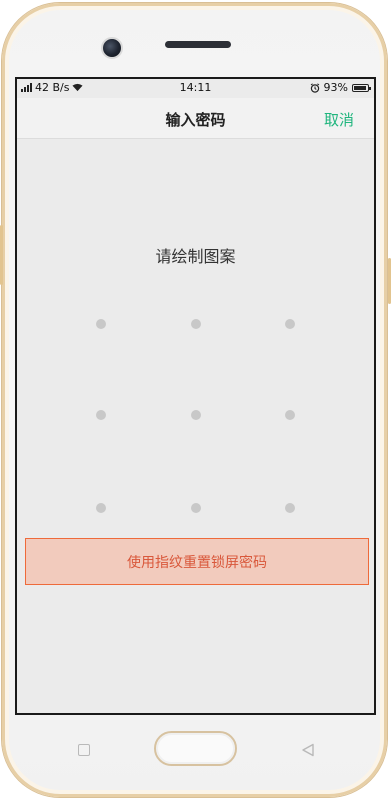 The height and width of the screenshot is (800, 391). I want to click on back-triangle-icon, so click(308, 750).